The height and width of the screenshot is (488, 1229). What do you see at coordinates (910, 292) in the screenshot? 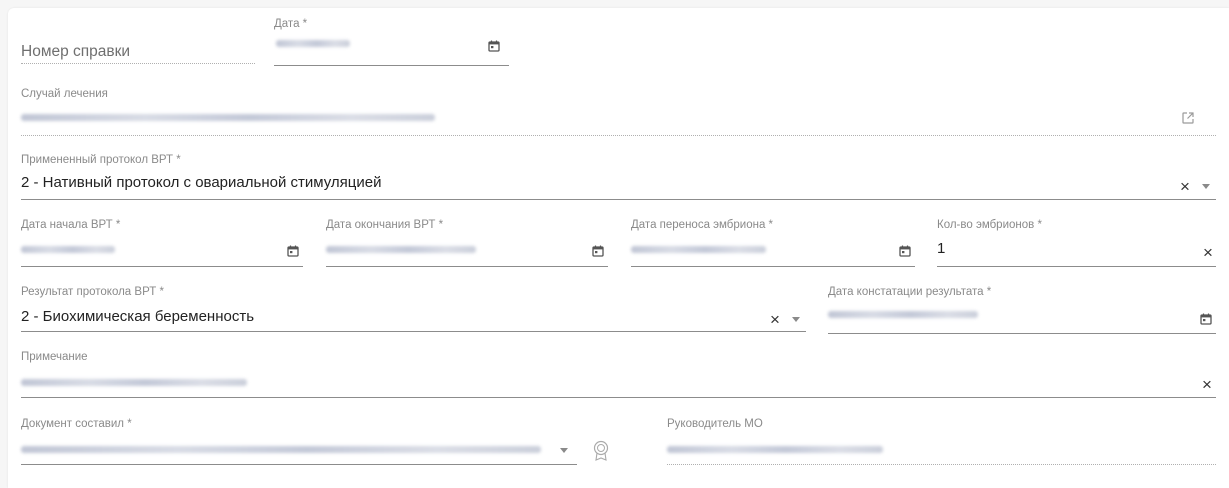
I see `result-date-label: Дата констатации результата *` at bounding box center [910, 292].